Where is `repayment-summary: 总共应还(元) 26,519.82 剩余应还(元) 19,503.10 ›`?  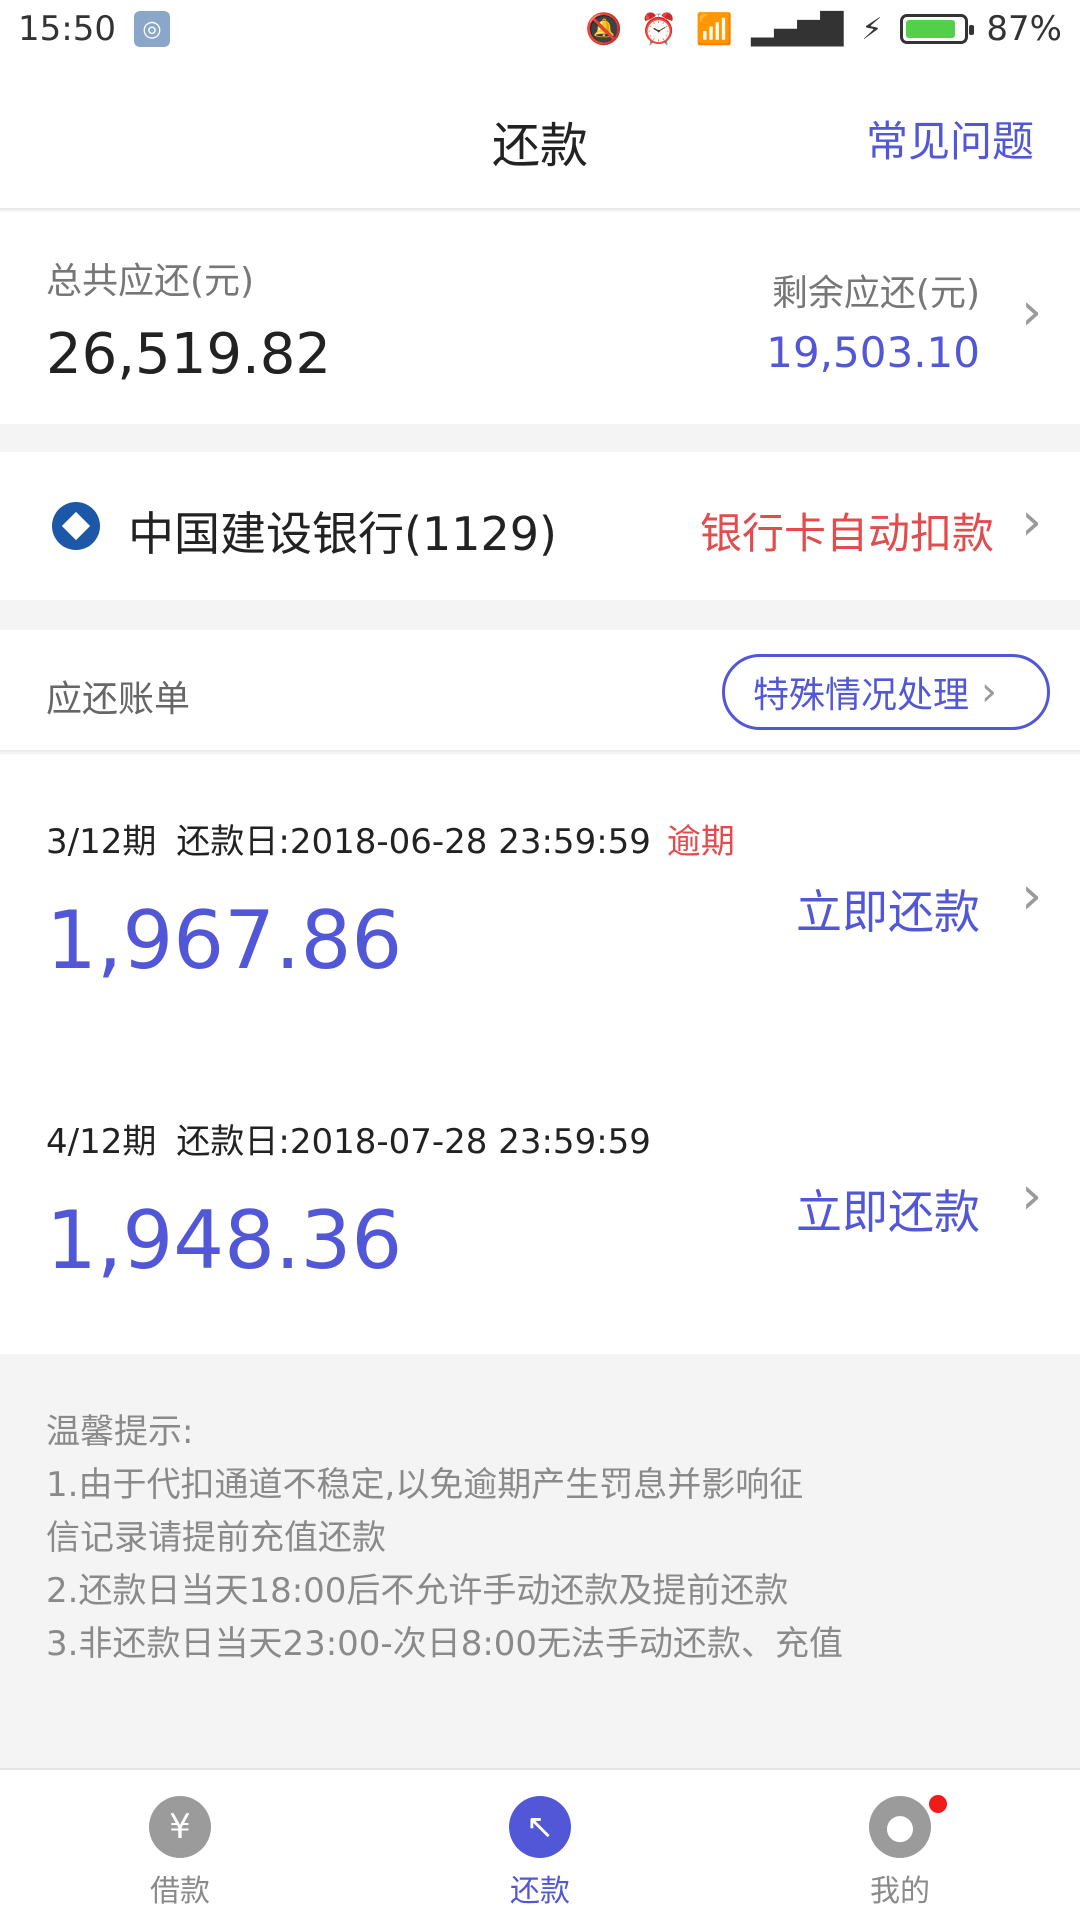 repayment-summary: 总共应还(元) 26,519.82 剩余应还(元) 19,503.10 › is located at coordinates (540, 318).